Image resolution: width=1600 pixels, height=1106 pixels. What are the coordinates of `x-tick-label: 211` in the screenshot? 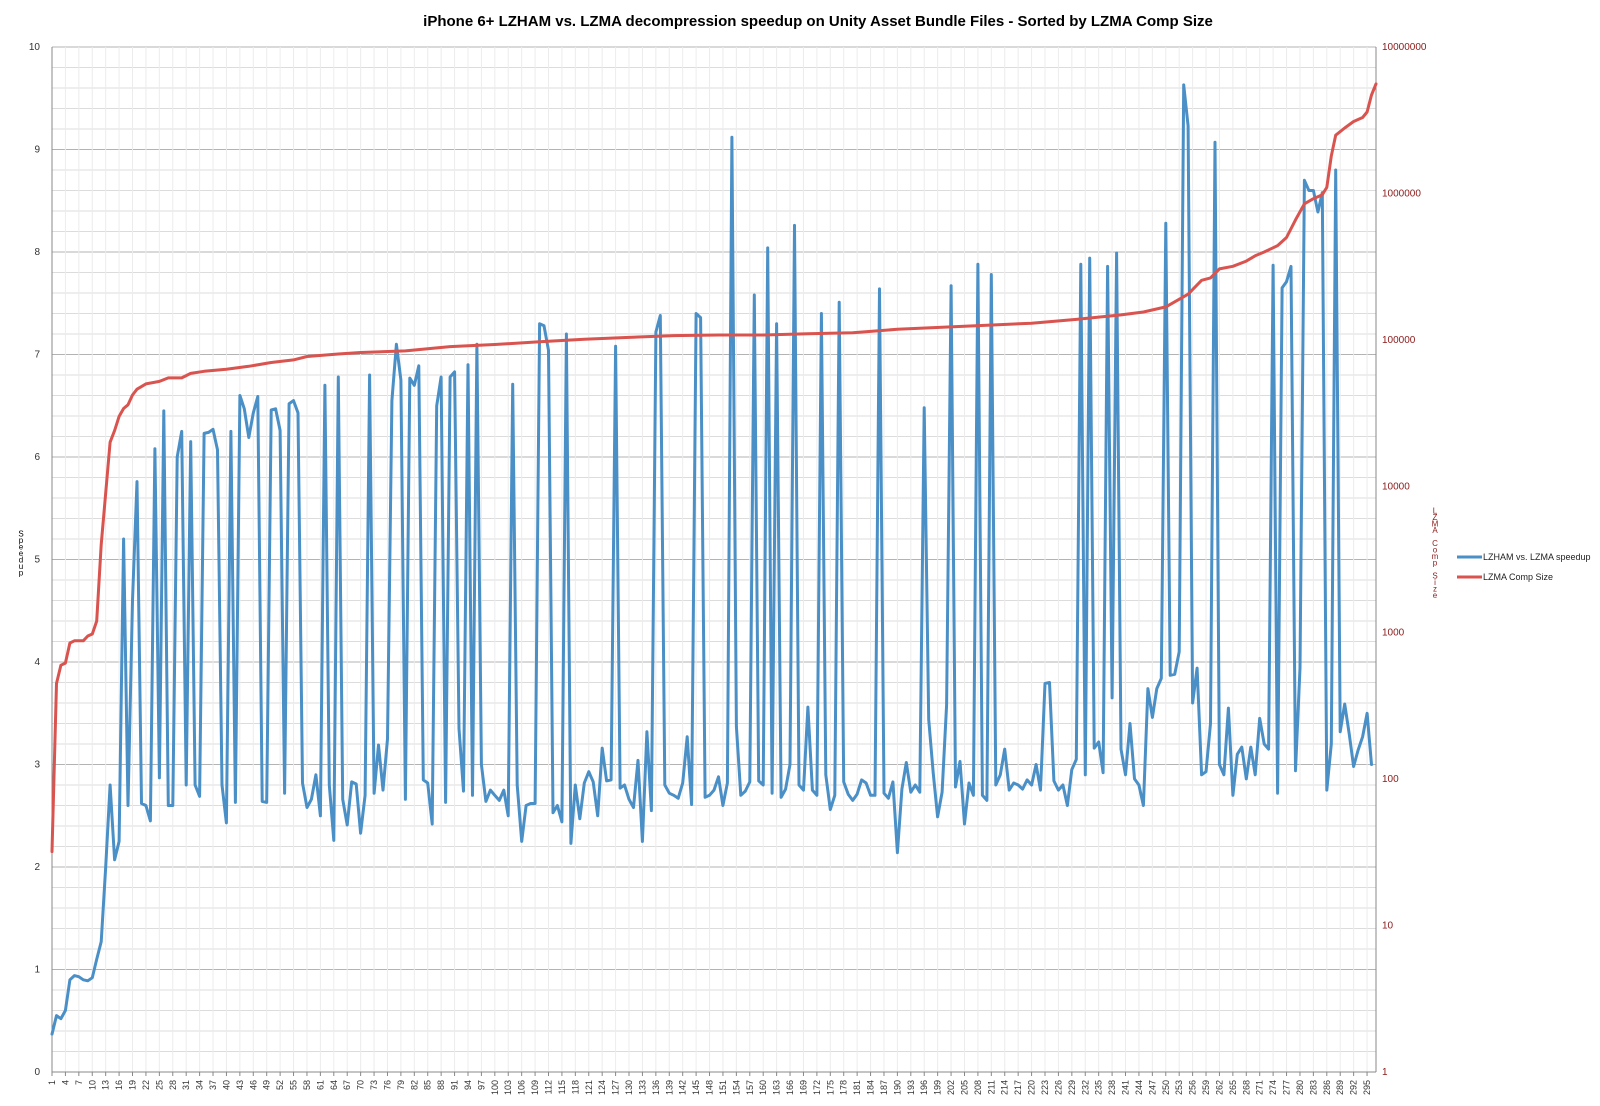 It's located at (991, 1087).